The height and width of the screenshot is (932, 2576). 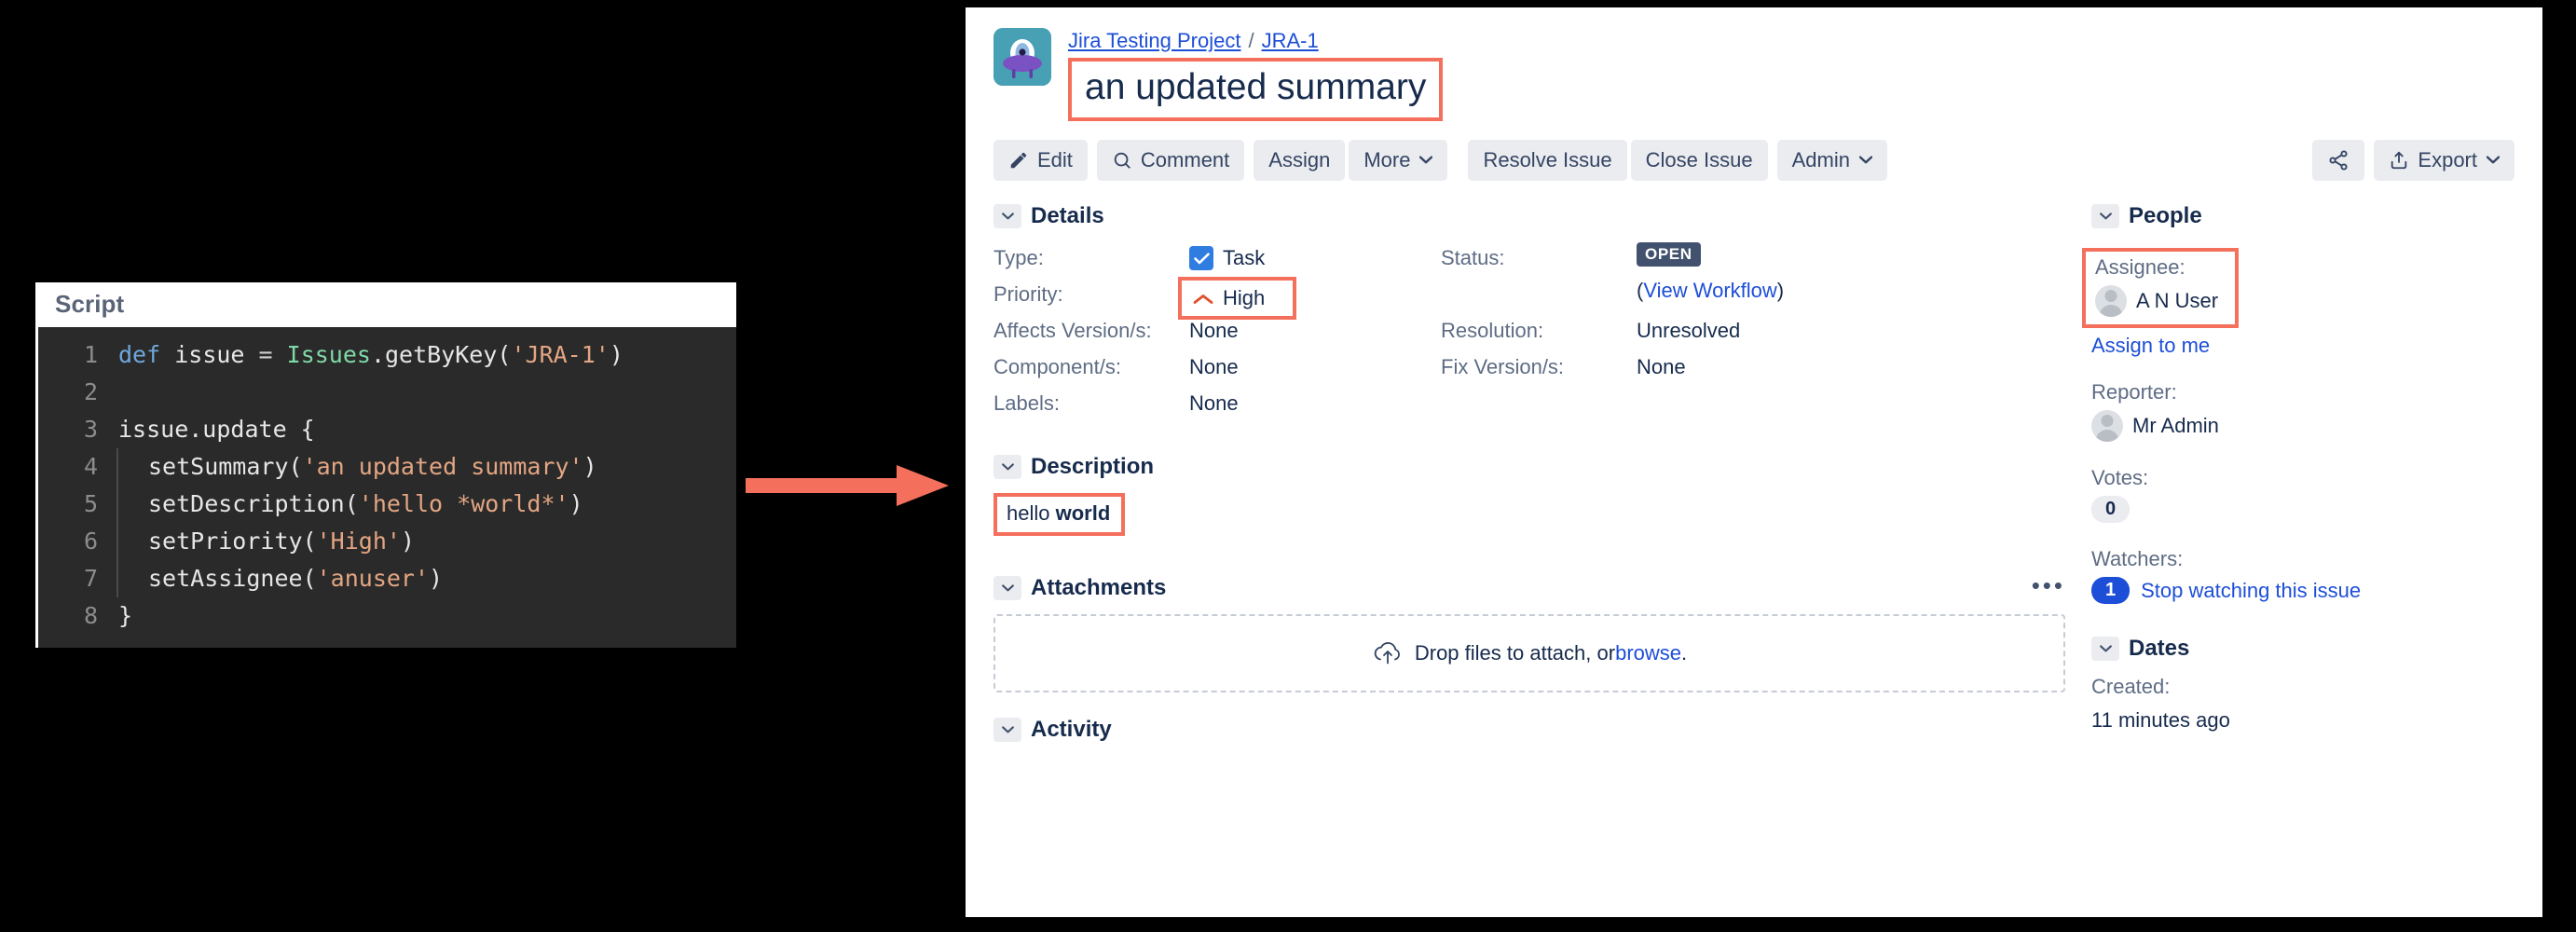 I want to click on issue-summary-highlight: an updated summary, so click(x=1256, y=89).